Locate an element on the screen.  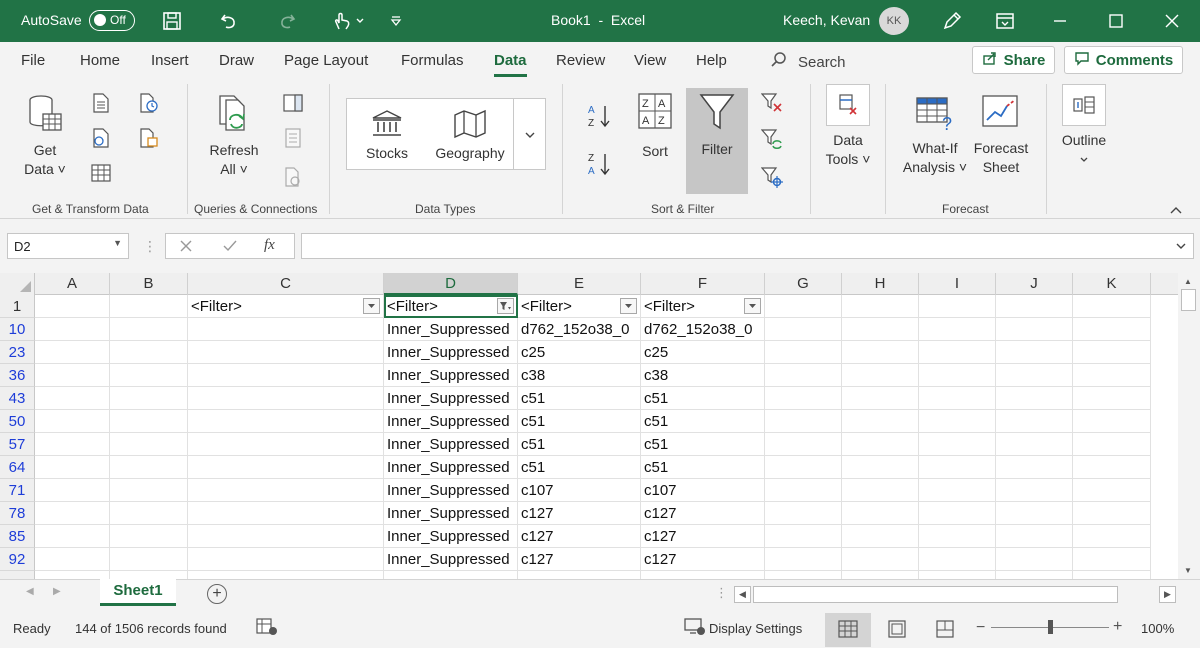
horizontal-scroll-thumb is located at coordinates (935, 594).